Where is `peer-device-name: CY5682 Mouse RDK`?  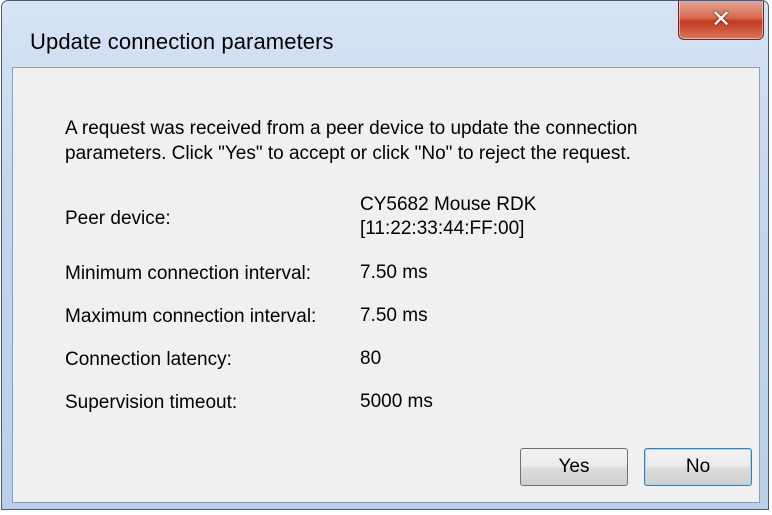
peer-device-name: CY5682 Mouse RDK is located at coordinates (448, 204).